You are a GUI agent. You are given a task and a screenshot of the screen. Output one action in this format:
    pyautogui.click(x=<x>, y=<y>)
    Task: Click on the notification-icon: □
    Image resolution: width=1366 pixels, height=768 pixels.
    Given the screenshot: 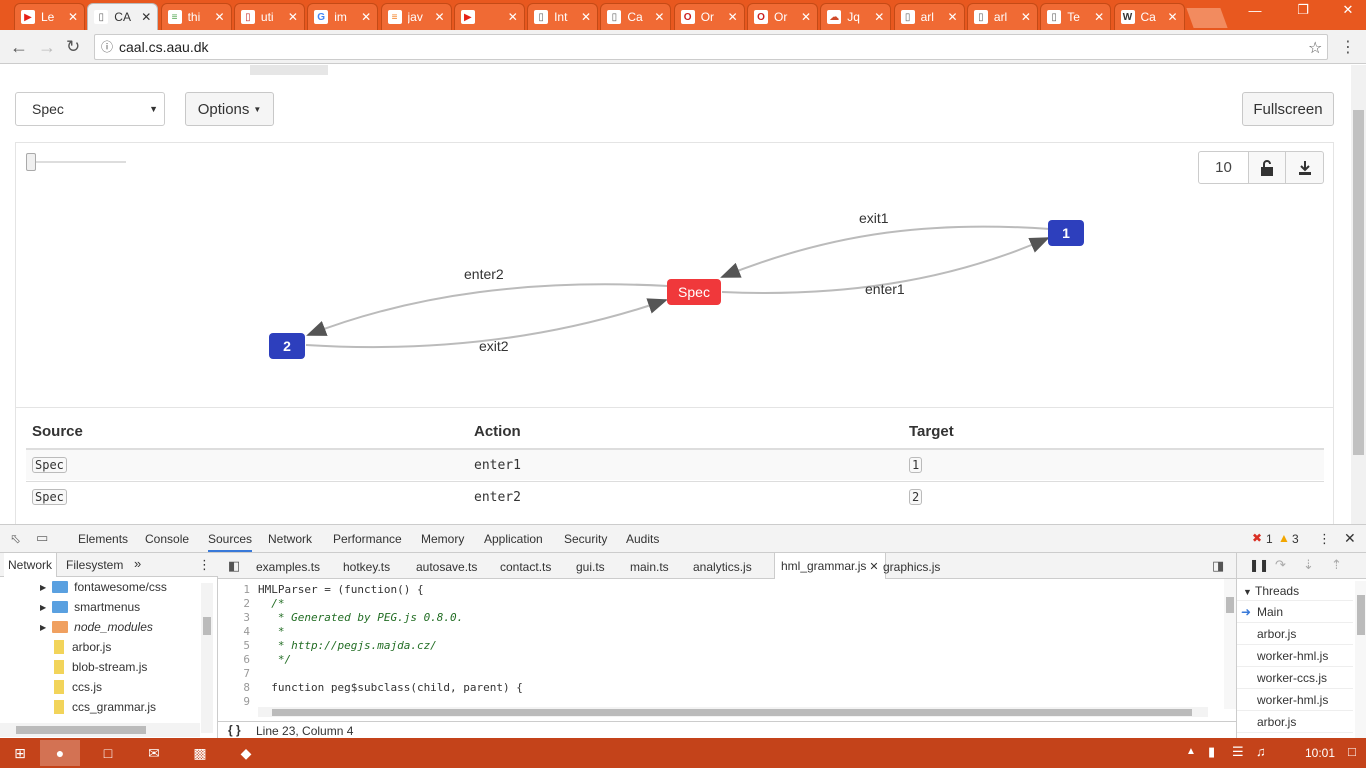 What is the action you would take?
    pyautogui.click(x=1352, y=751)
    